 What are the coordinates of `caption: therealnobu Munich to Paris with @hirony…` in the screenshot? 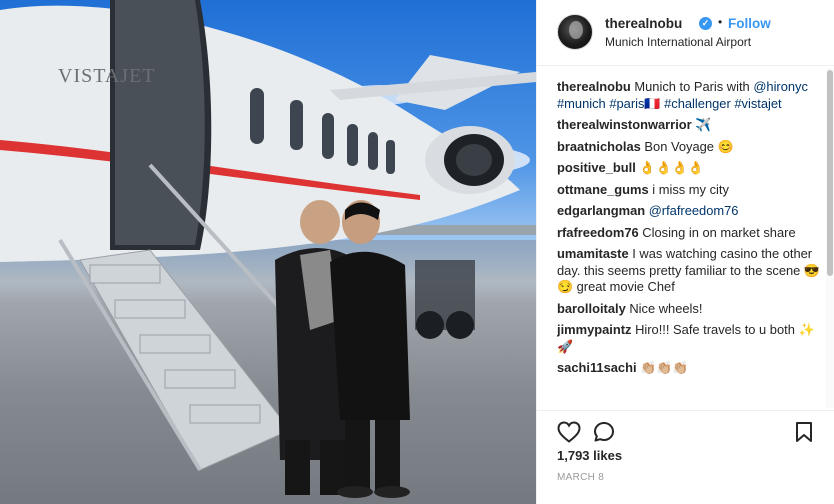 It's located at (692, 95).